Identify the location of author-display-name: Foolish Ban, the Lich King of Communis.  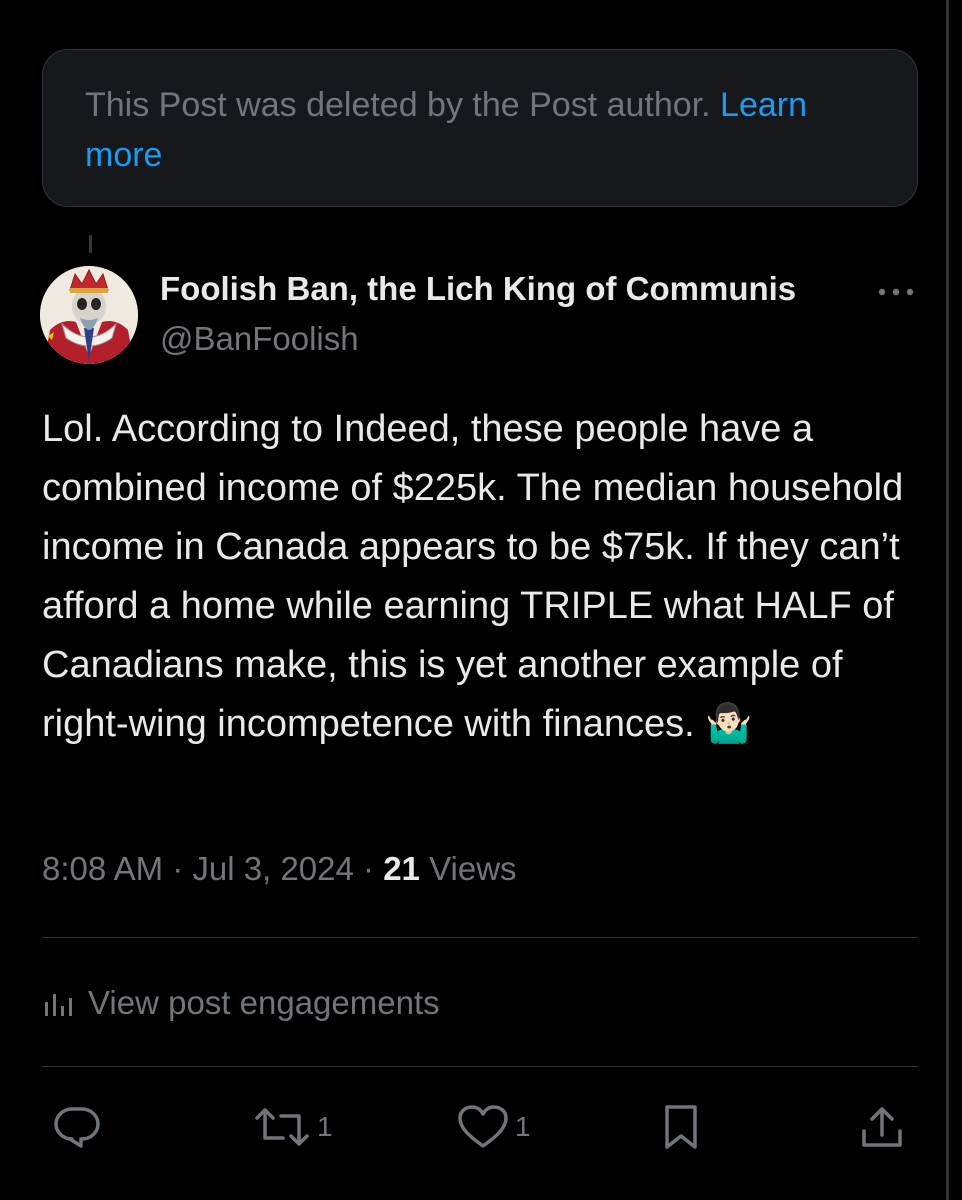
(478, 289).